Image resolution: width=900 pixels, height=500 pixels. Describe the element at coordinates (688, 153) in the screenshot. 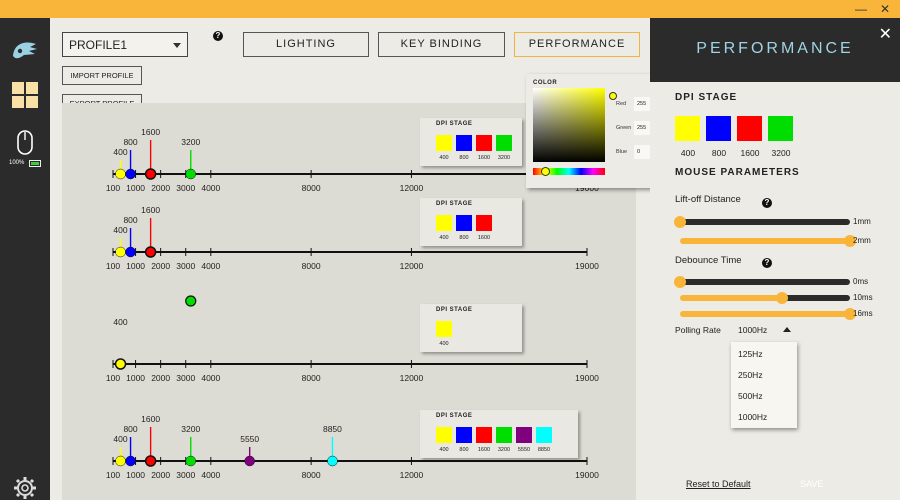

I see `panel-dpi-swatch-label: 400` at that location.